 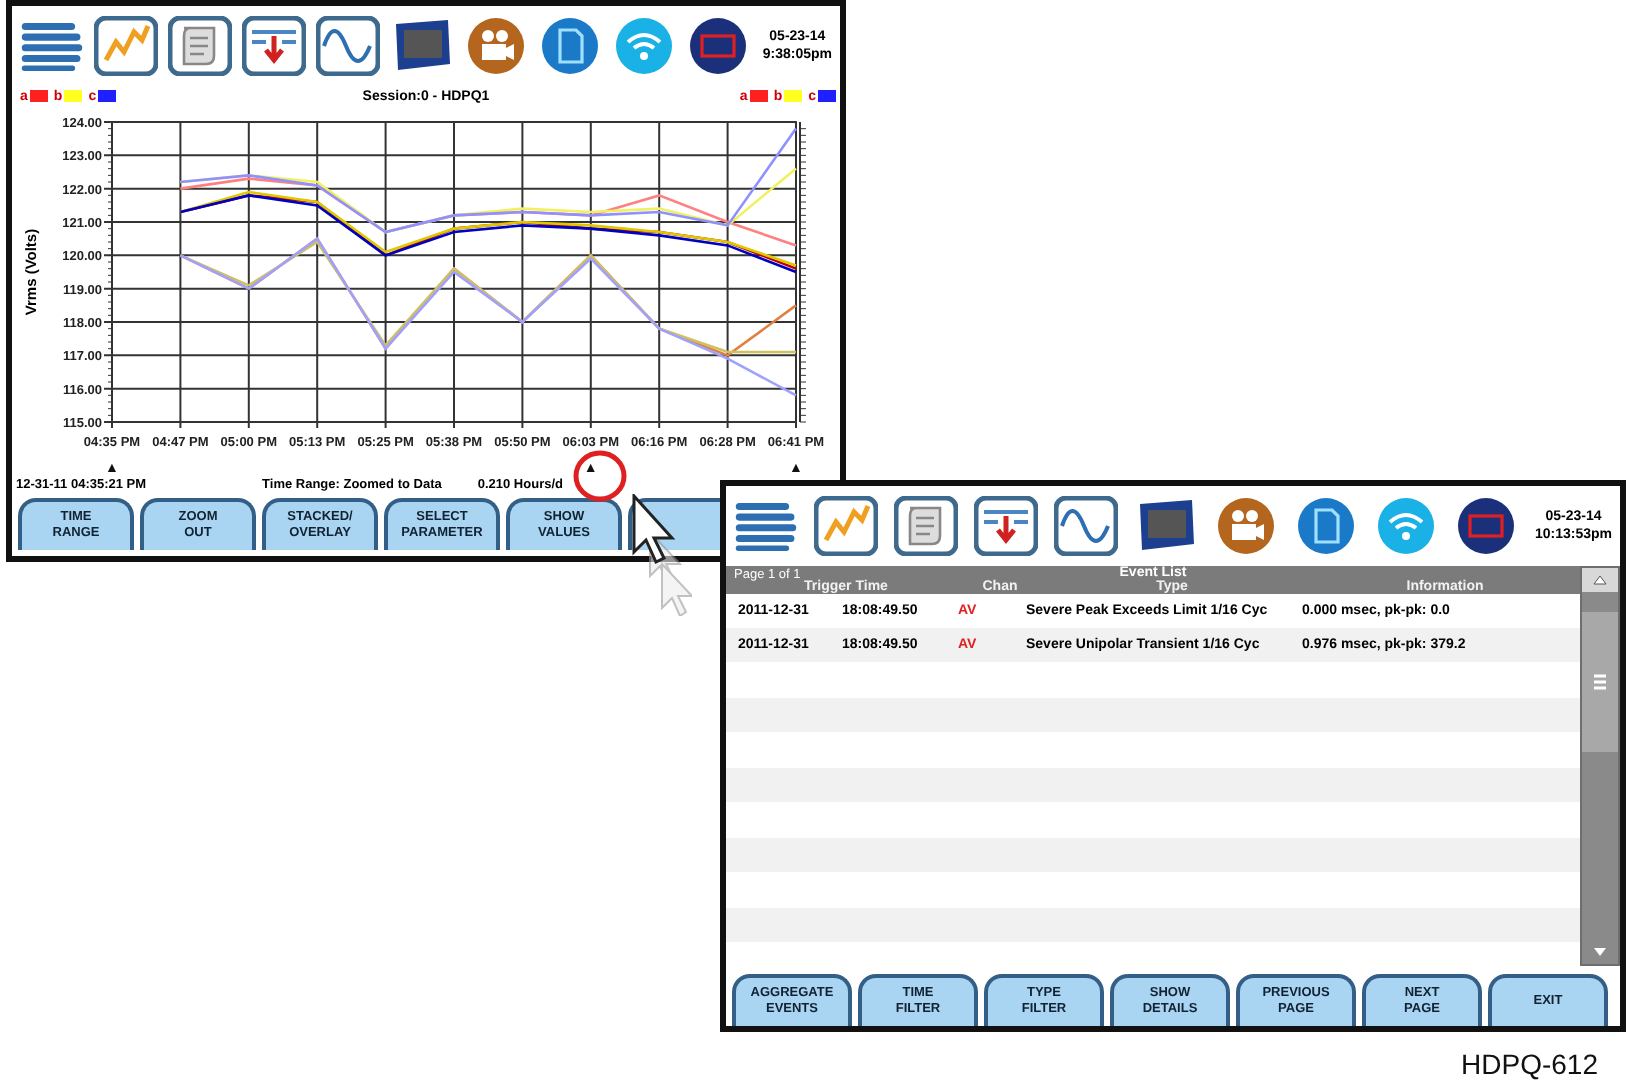 I want to click on highlight-circle, so click(x=600, y=476).